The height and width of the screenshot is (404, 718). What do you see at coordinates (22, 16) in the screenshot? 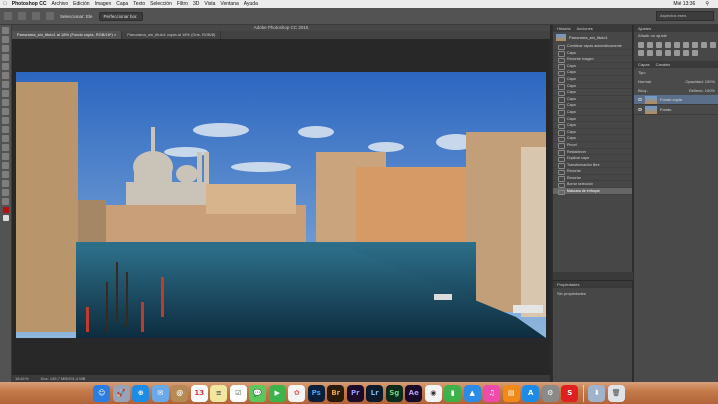
I see `new-selection-icon` at bounding box center [22, 16].